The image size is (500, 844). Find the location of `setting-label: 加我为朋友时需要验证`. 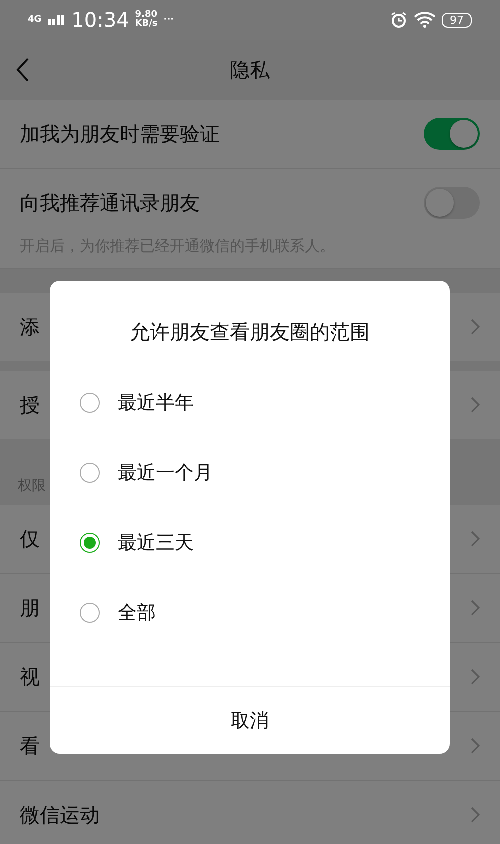

setting-label: 加我为朋友时需要验证 is located at coordinates (120, 134).